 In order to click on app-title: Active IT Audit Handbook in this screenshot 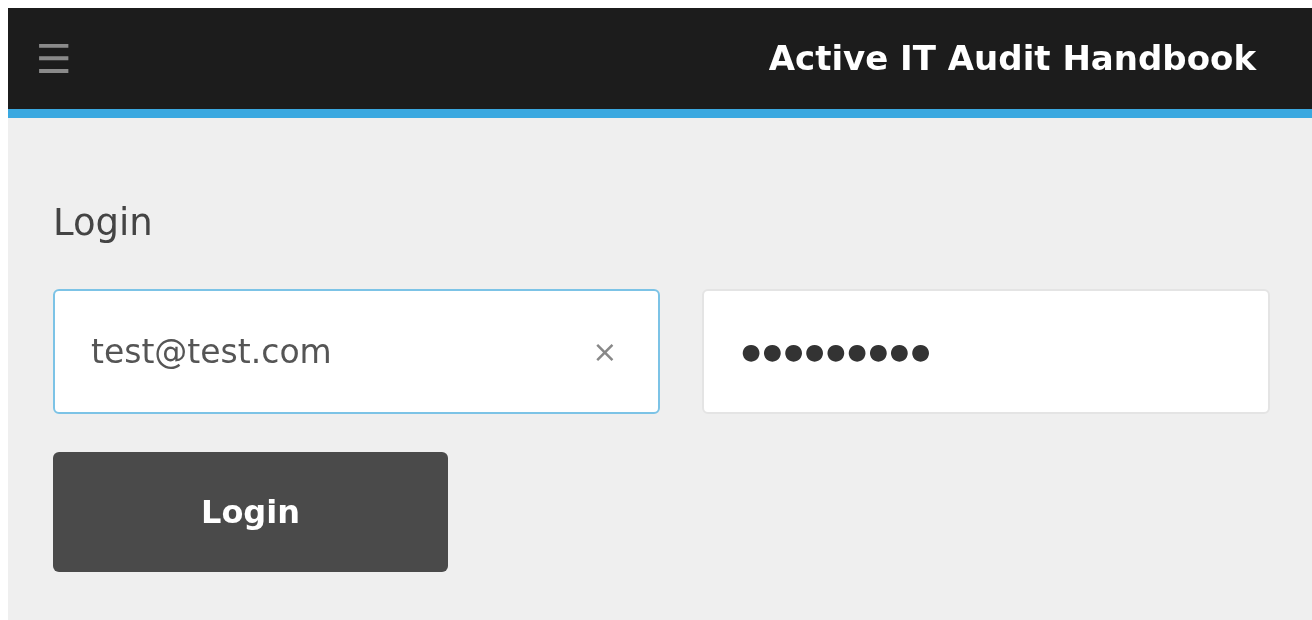, I will do `click(1012, 58)`.